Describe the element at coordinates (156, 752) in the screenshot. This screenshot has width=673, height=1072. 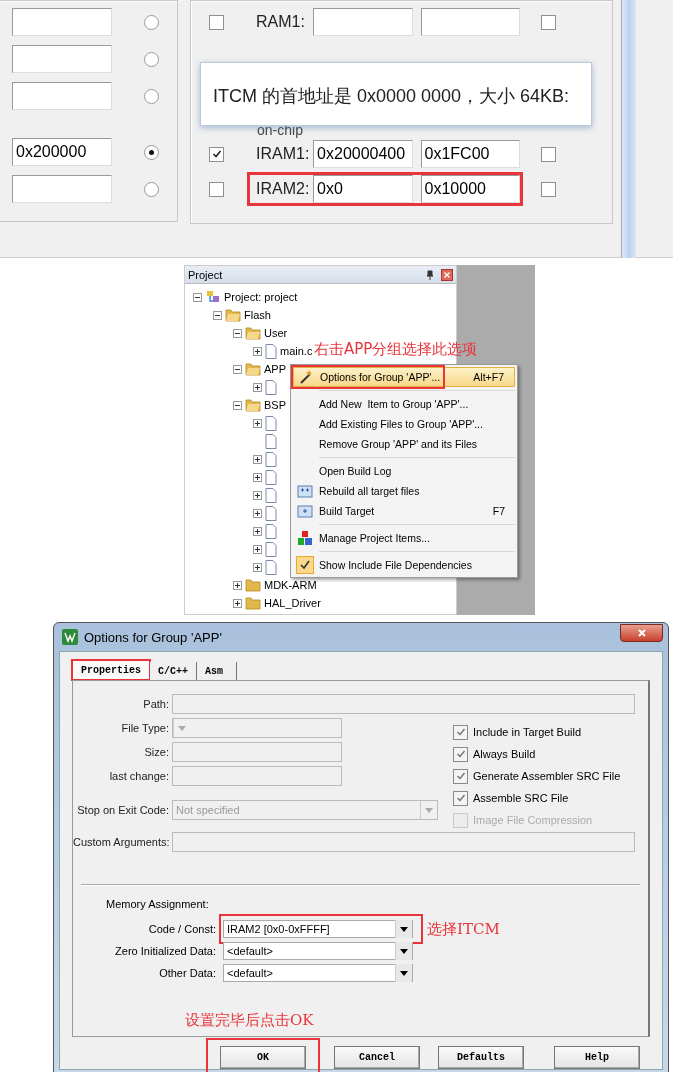
I see `field-label: Size:` at that location.